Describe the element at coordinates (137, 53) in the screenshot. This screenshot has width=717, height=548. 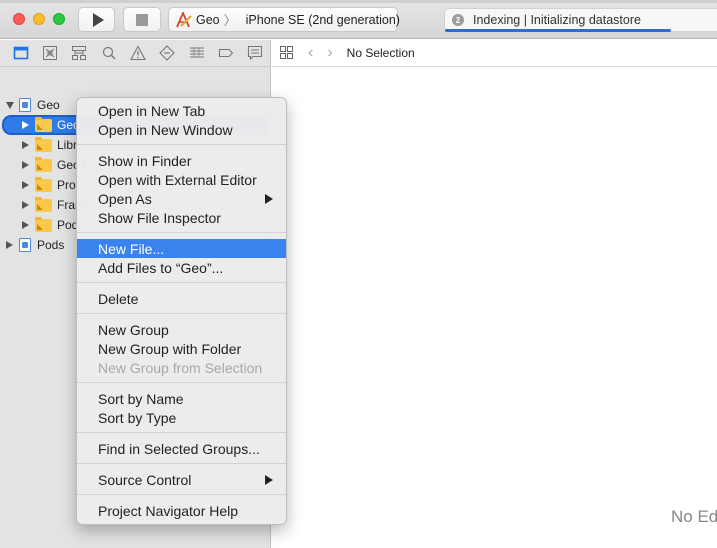
I see `warning-icon` at that location.